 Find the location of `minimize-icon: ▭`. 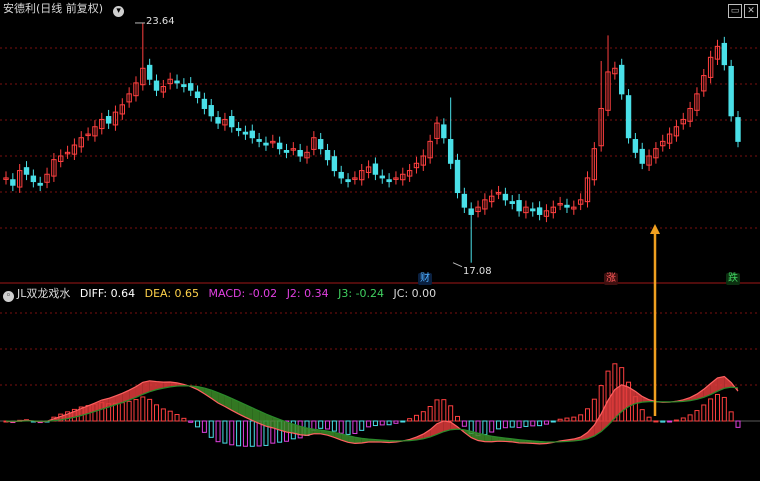

minimize-icon: ▭ is located at coordinates (735, 11).